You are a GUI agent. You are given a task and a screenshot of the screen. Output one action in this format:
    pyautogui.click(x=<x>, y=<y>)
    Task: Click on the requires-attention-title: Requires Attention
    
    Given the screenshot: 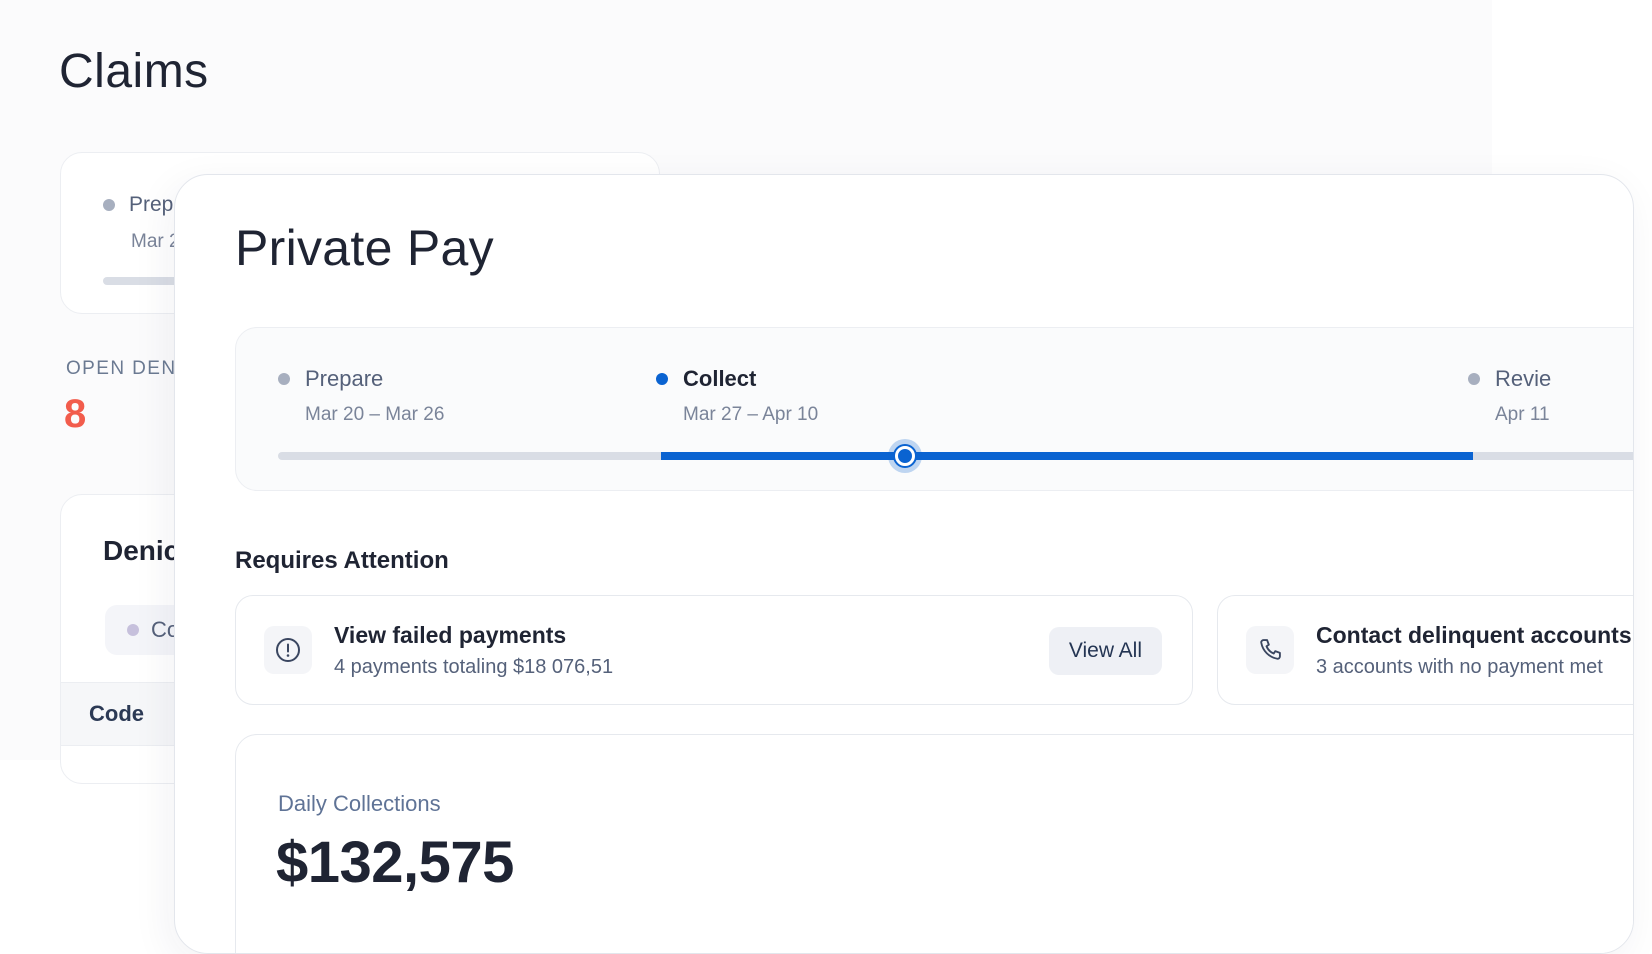 What is the action you would take?
    pyautogui.click(x=342, y=560)
    